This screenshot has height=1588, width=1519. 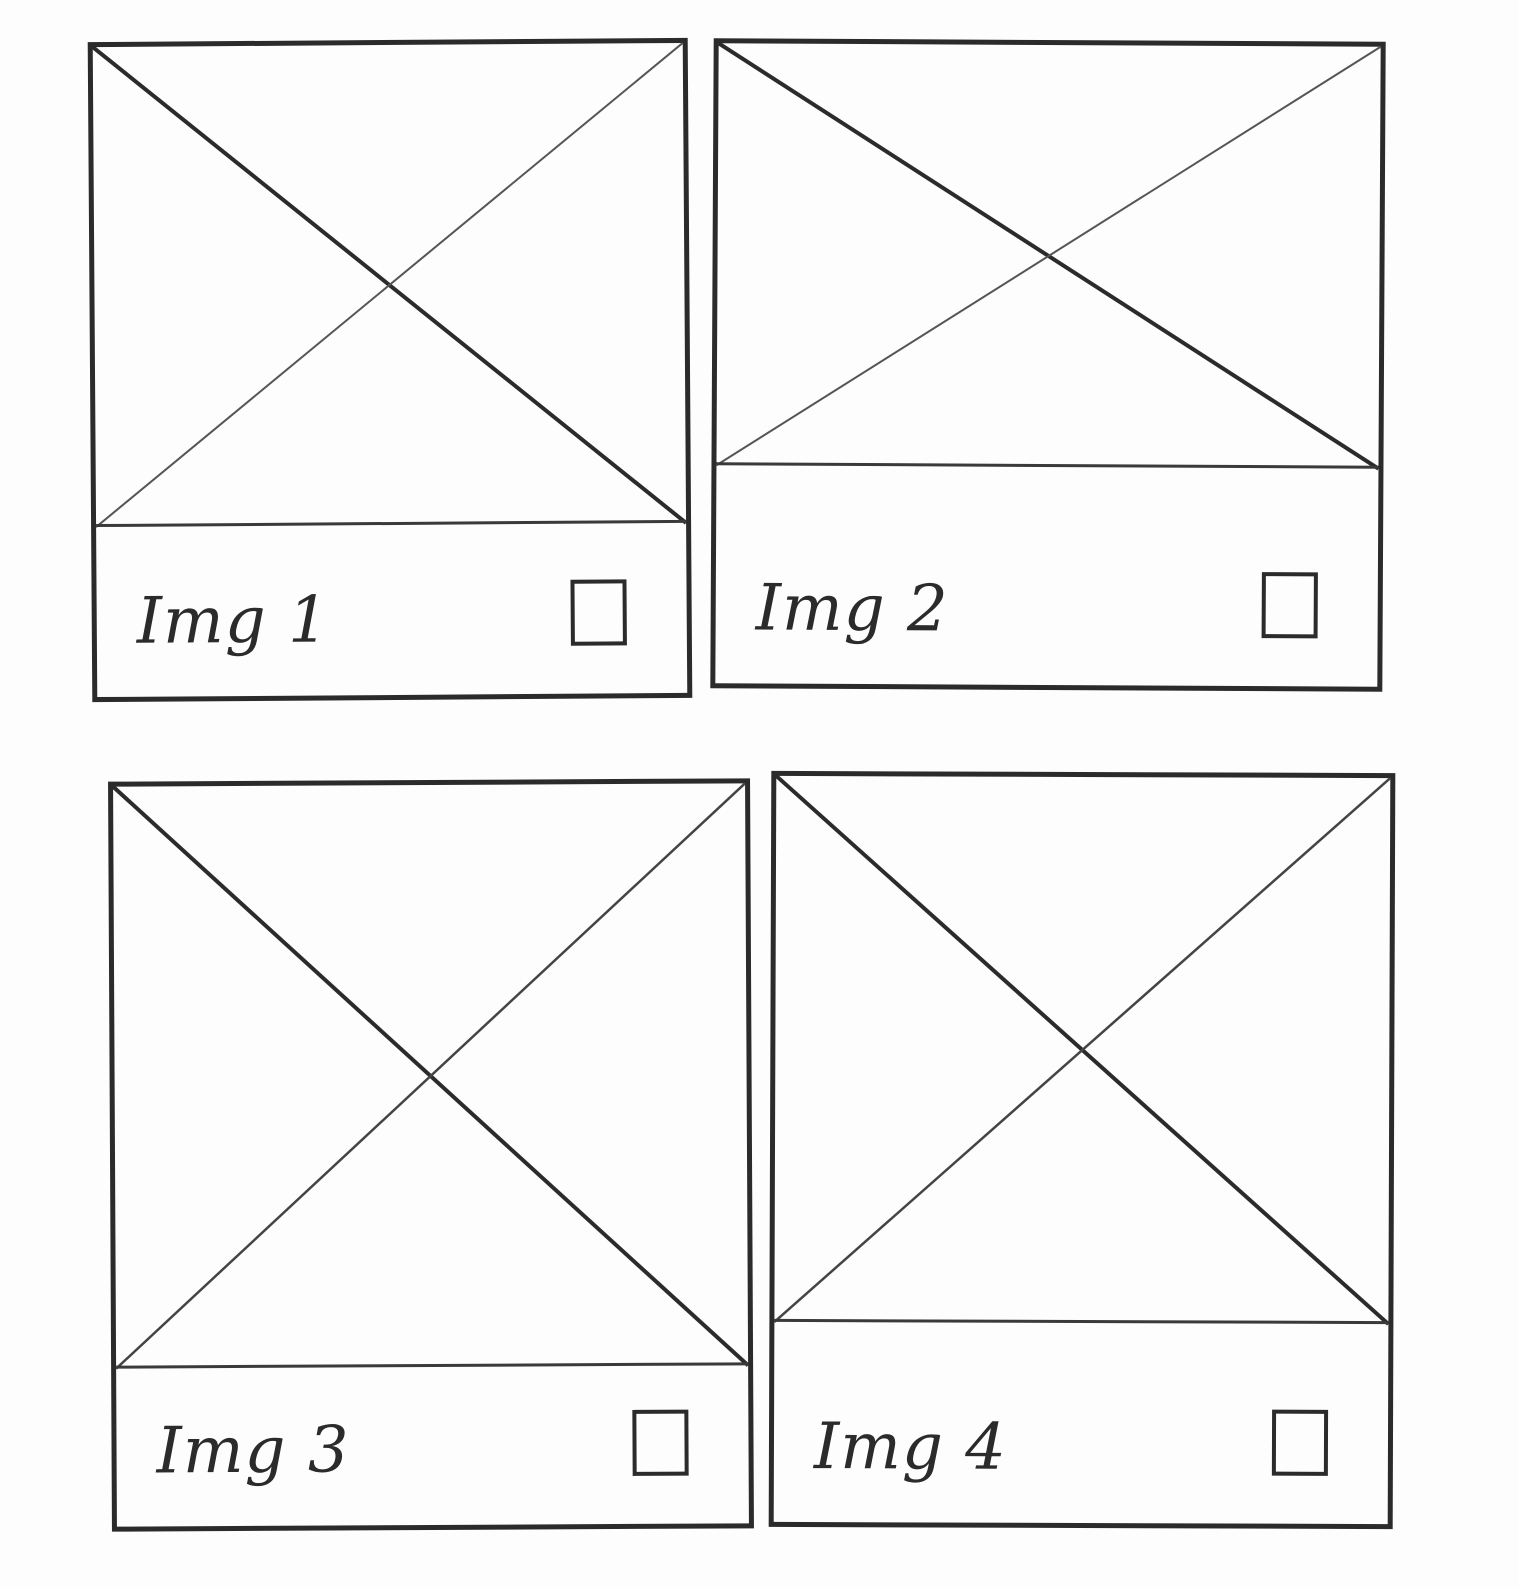 I want to click on card-caption-bar: Img 3, so click(x=432, y=1444).